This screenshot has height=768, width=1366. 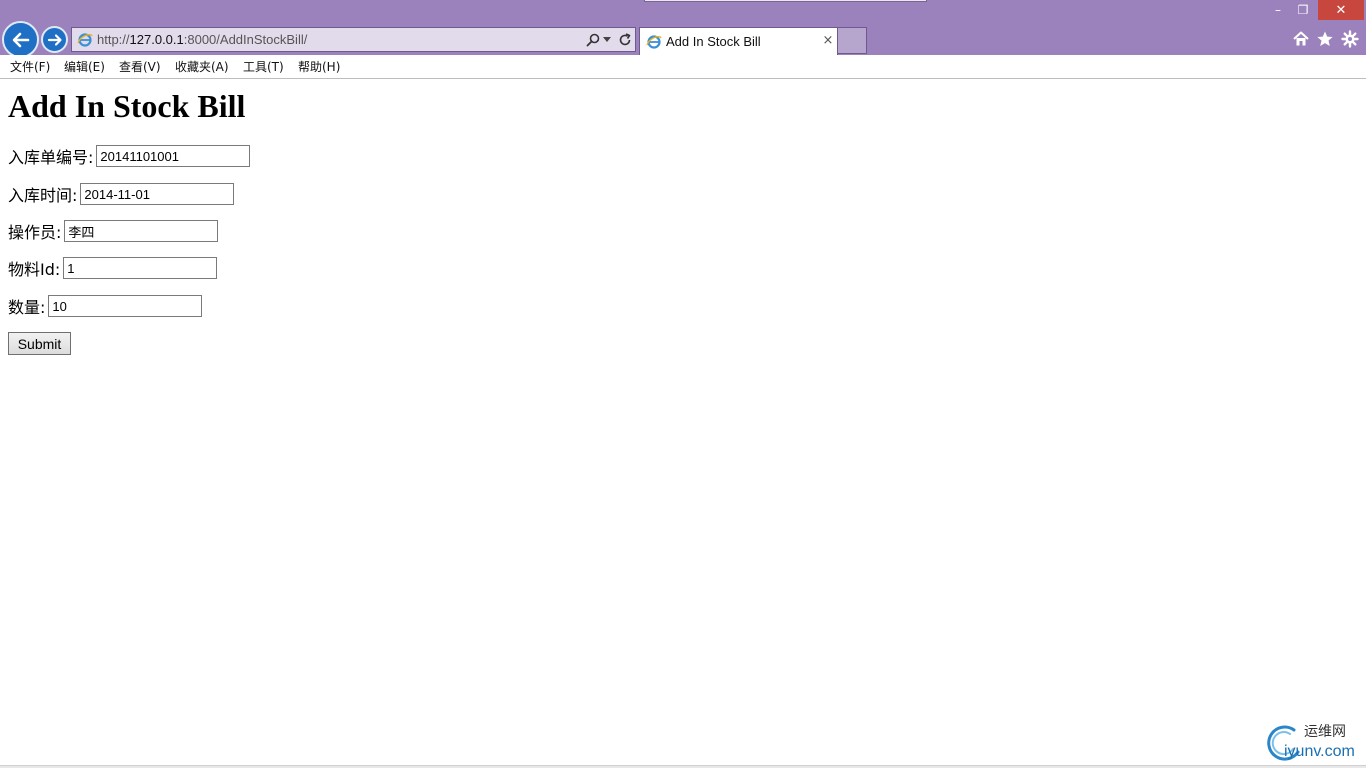 What do you see at coordinates (683, 67) in the screenshot?
I see `menu-bar: 文件(F) 编辑(E) 查看(V) 收藏夹(A) 工具(T) 帮助(H)` at bounding box center [683, 67].